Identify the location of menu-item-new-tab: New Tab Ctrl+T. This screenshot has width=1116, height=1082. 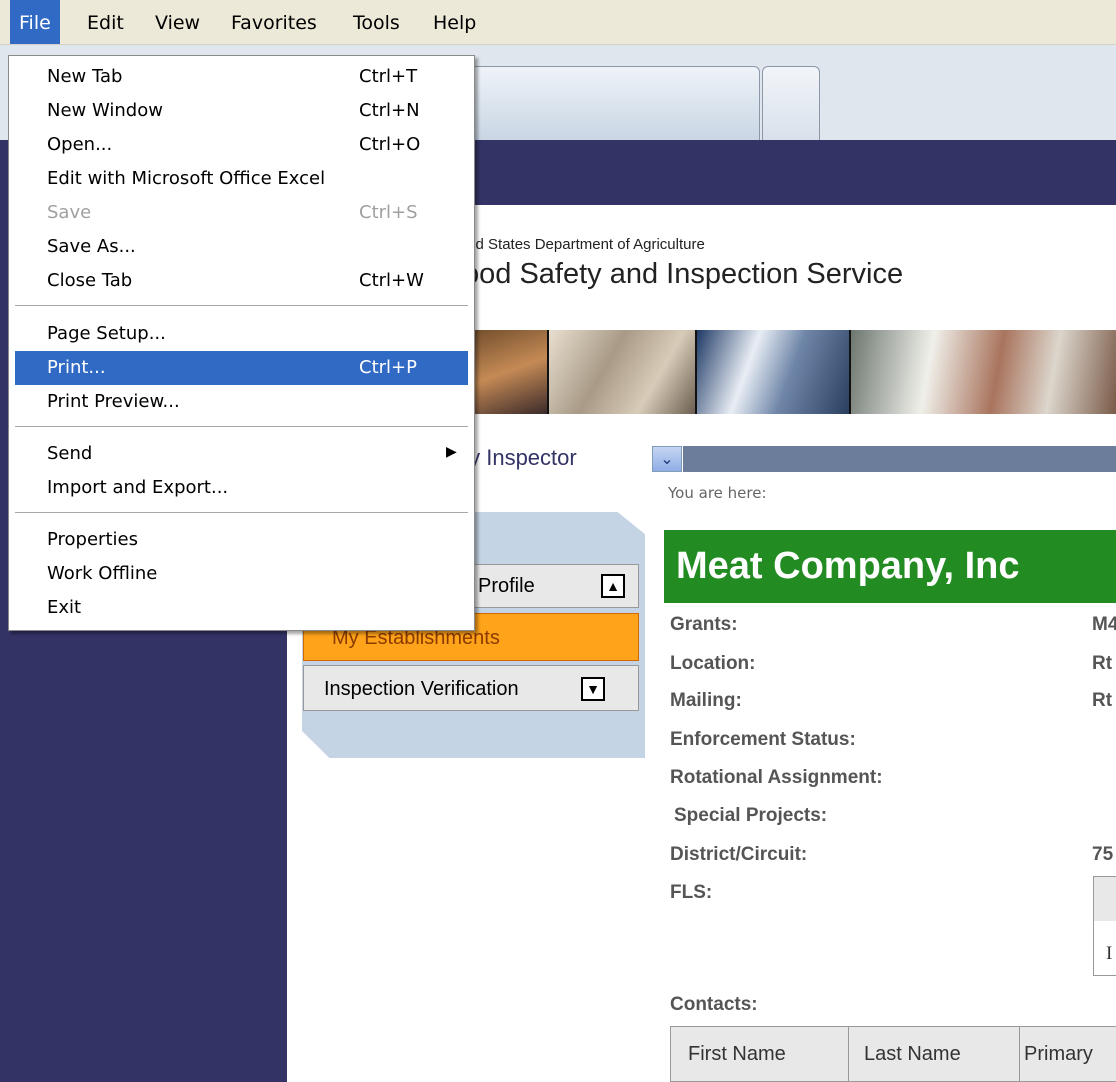
(241, 77).